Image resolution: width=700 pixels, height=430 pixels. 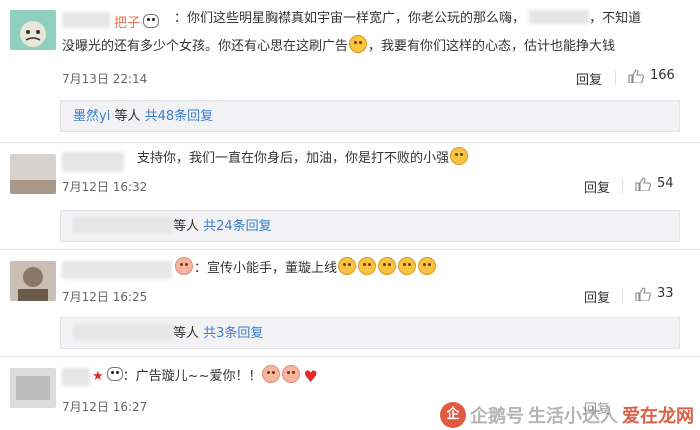 I want to click on comment-time: 7月12日 16:27, so click(x=105, y=407).